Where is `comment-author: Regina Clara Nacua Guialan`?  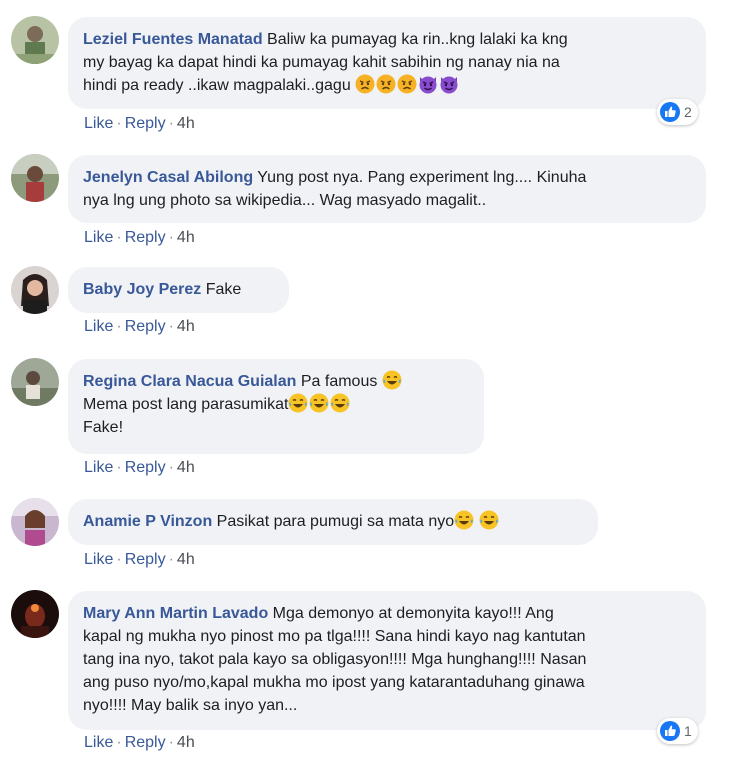 comment-author: Regina Clara Nacua Guialan is located at coordinates (189, 381).